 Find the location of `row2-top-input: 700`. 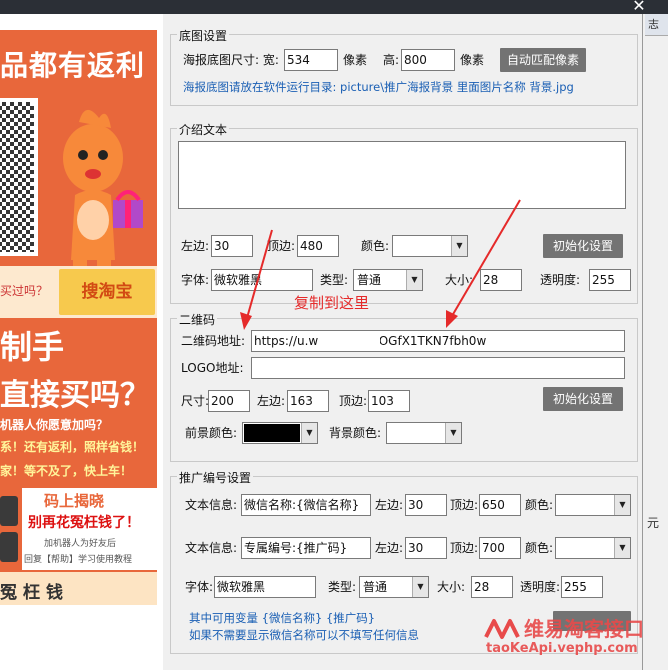

row2-top-input: 700 is located at coordinates (500, 548).